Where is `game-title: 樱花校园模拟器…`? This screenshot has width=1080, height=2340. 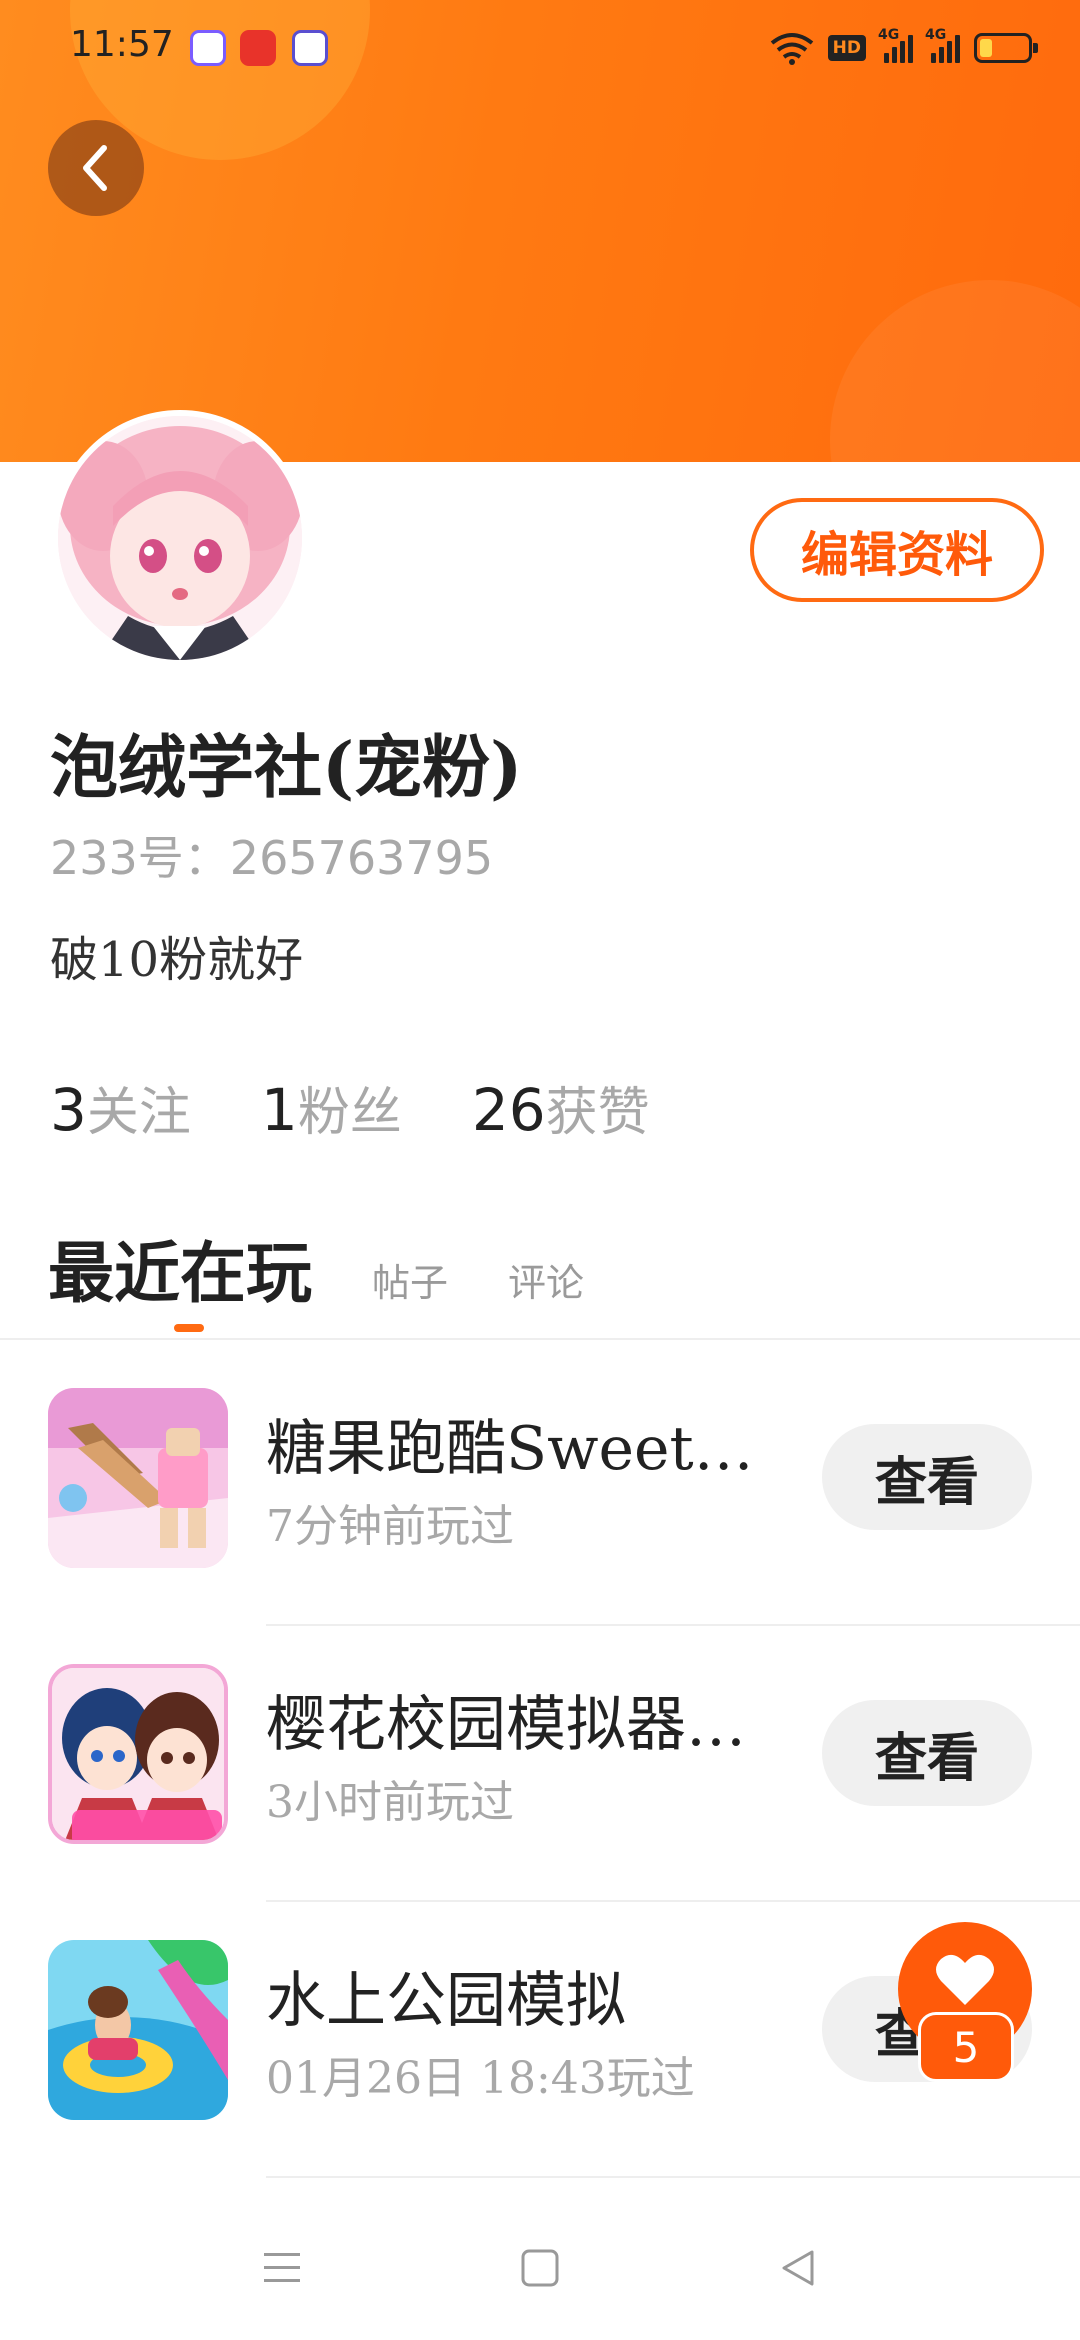 game-title: 樱花校园模拟器… is located at coordinates (506, 1725).